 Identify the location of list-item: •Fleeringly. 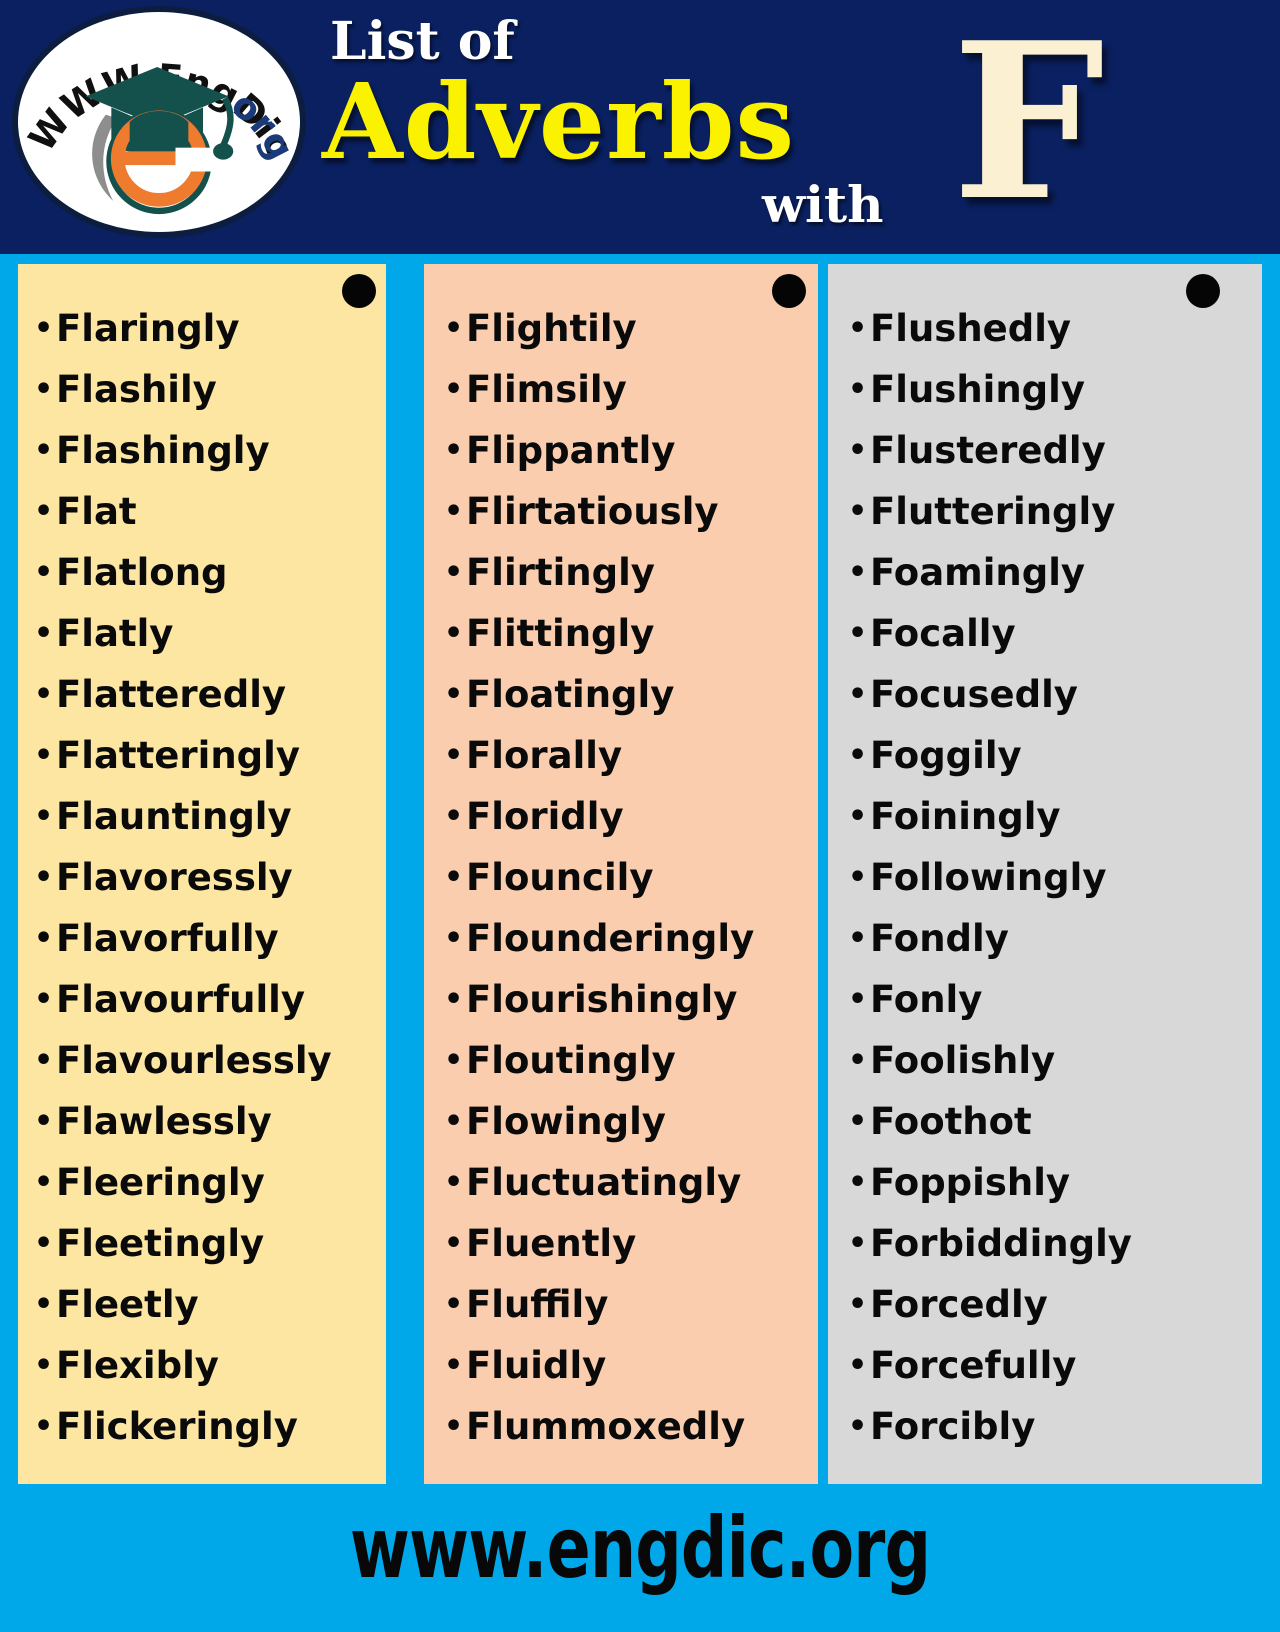
(202, 1182).